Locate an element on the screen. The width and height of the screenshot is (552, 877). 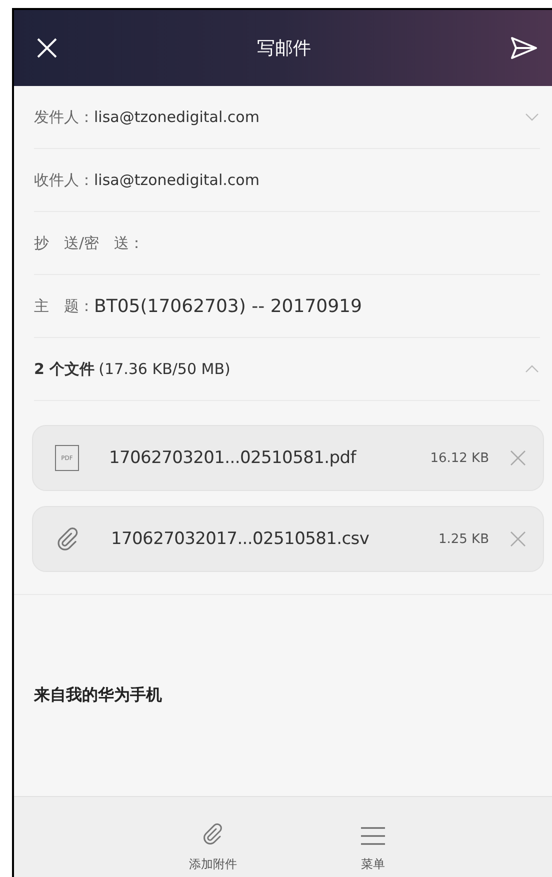
chevron-down-icon is located at coordinates (532, 117).